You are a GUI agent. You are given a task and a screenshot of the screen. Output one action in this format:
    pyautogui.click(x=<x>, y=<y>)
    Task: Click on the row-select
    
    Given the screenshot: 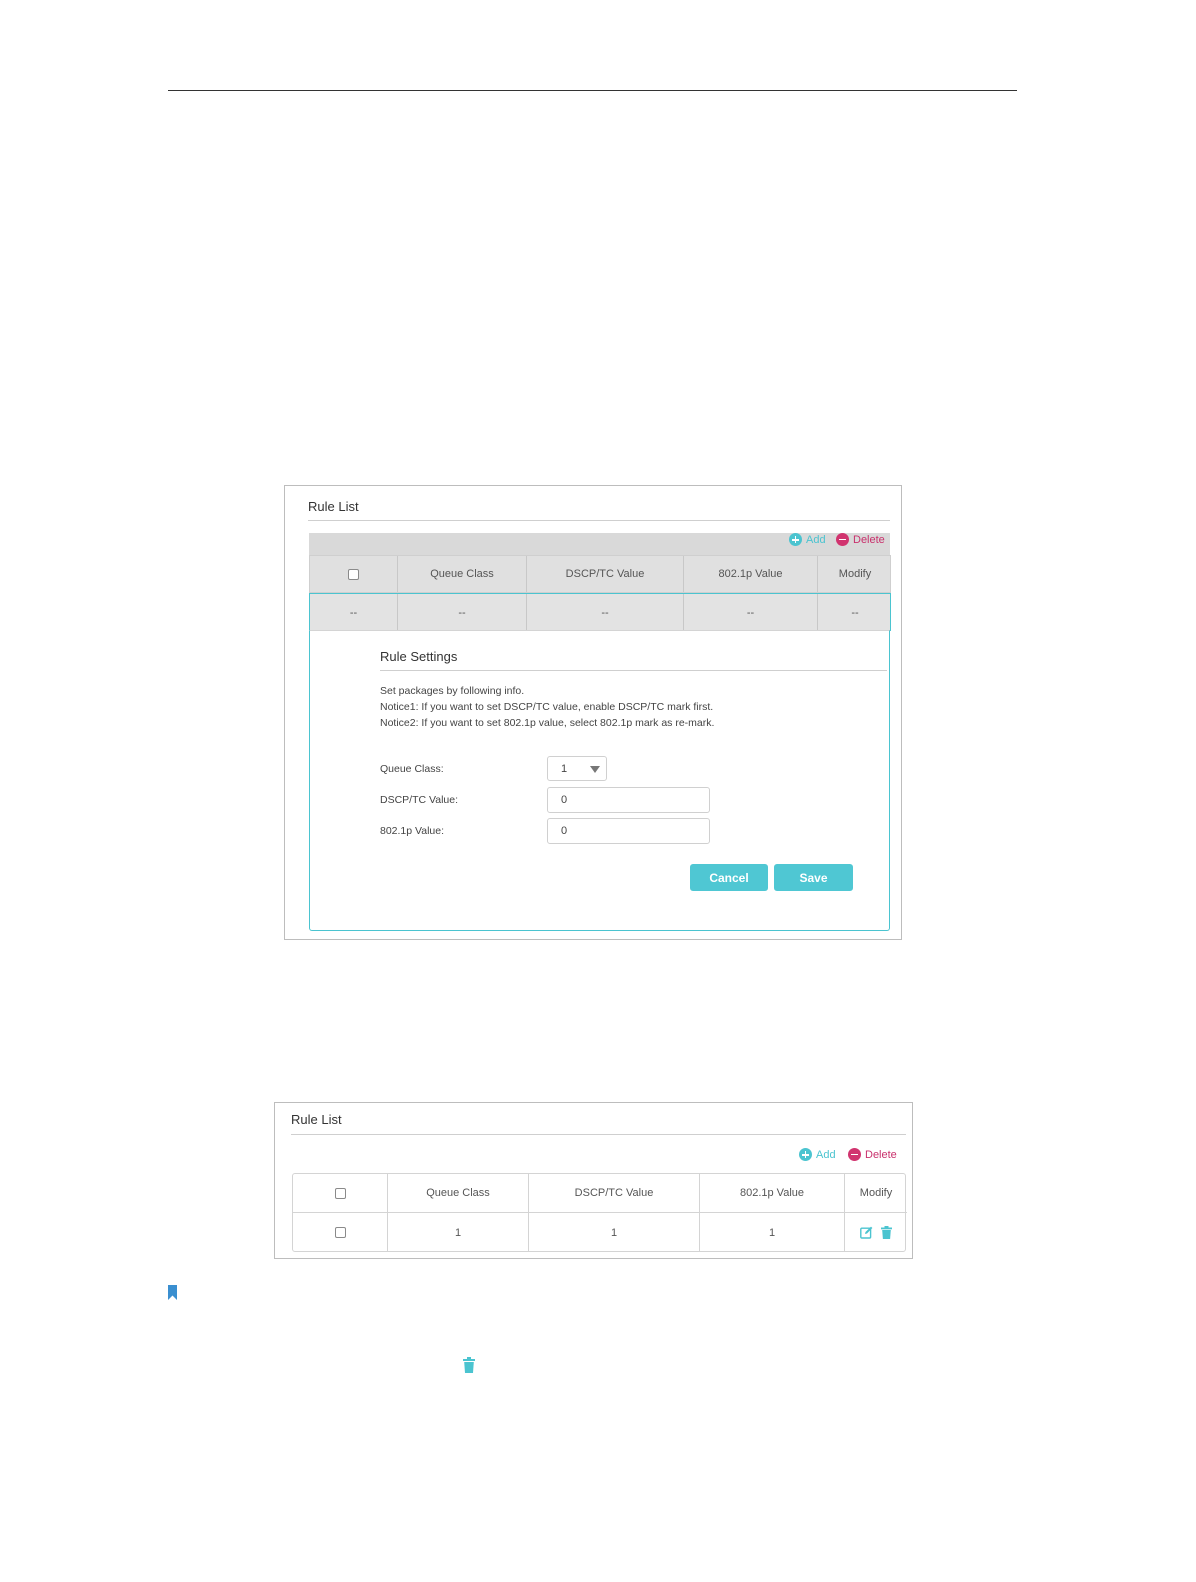 What is the action you would take?
    pyautogui.click(x=340, y=1232)
    